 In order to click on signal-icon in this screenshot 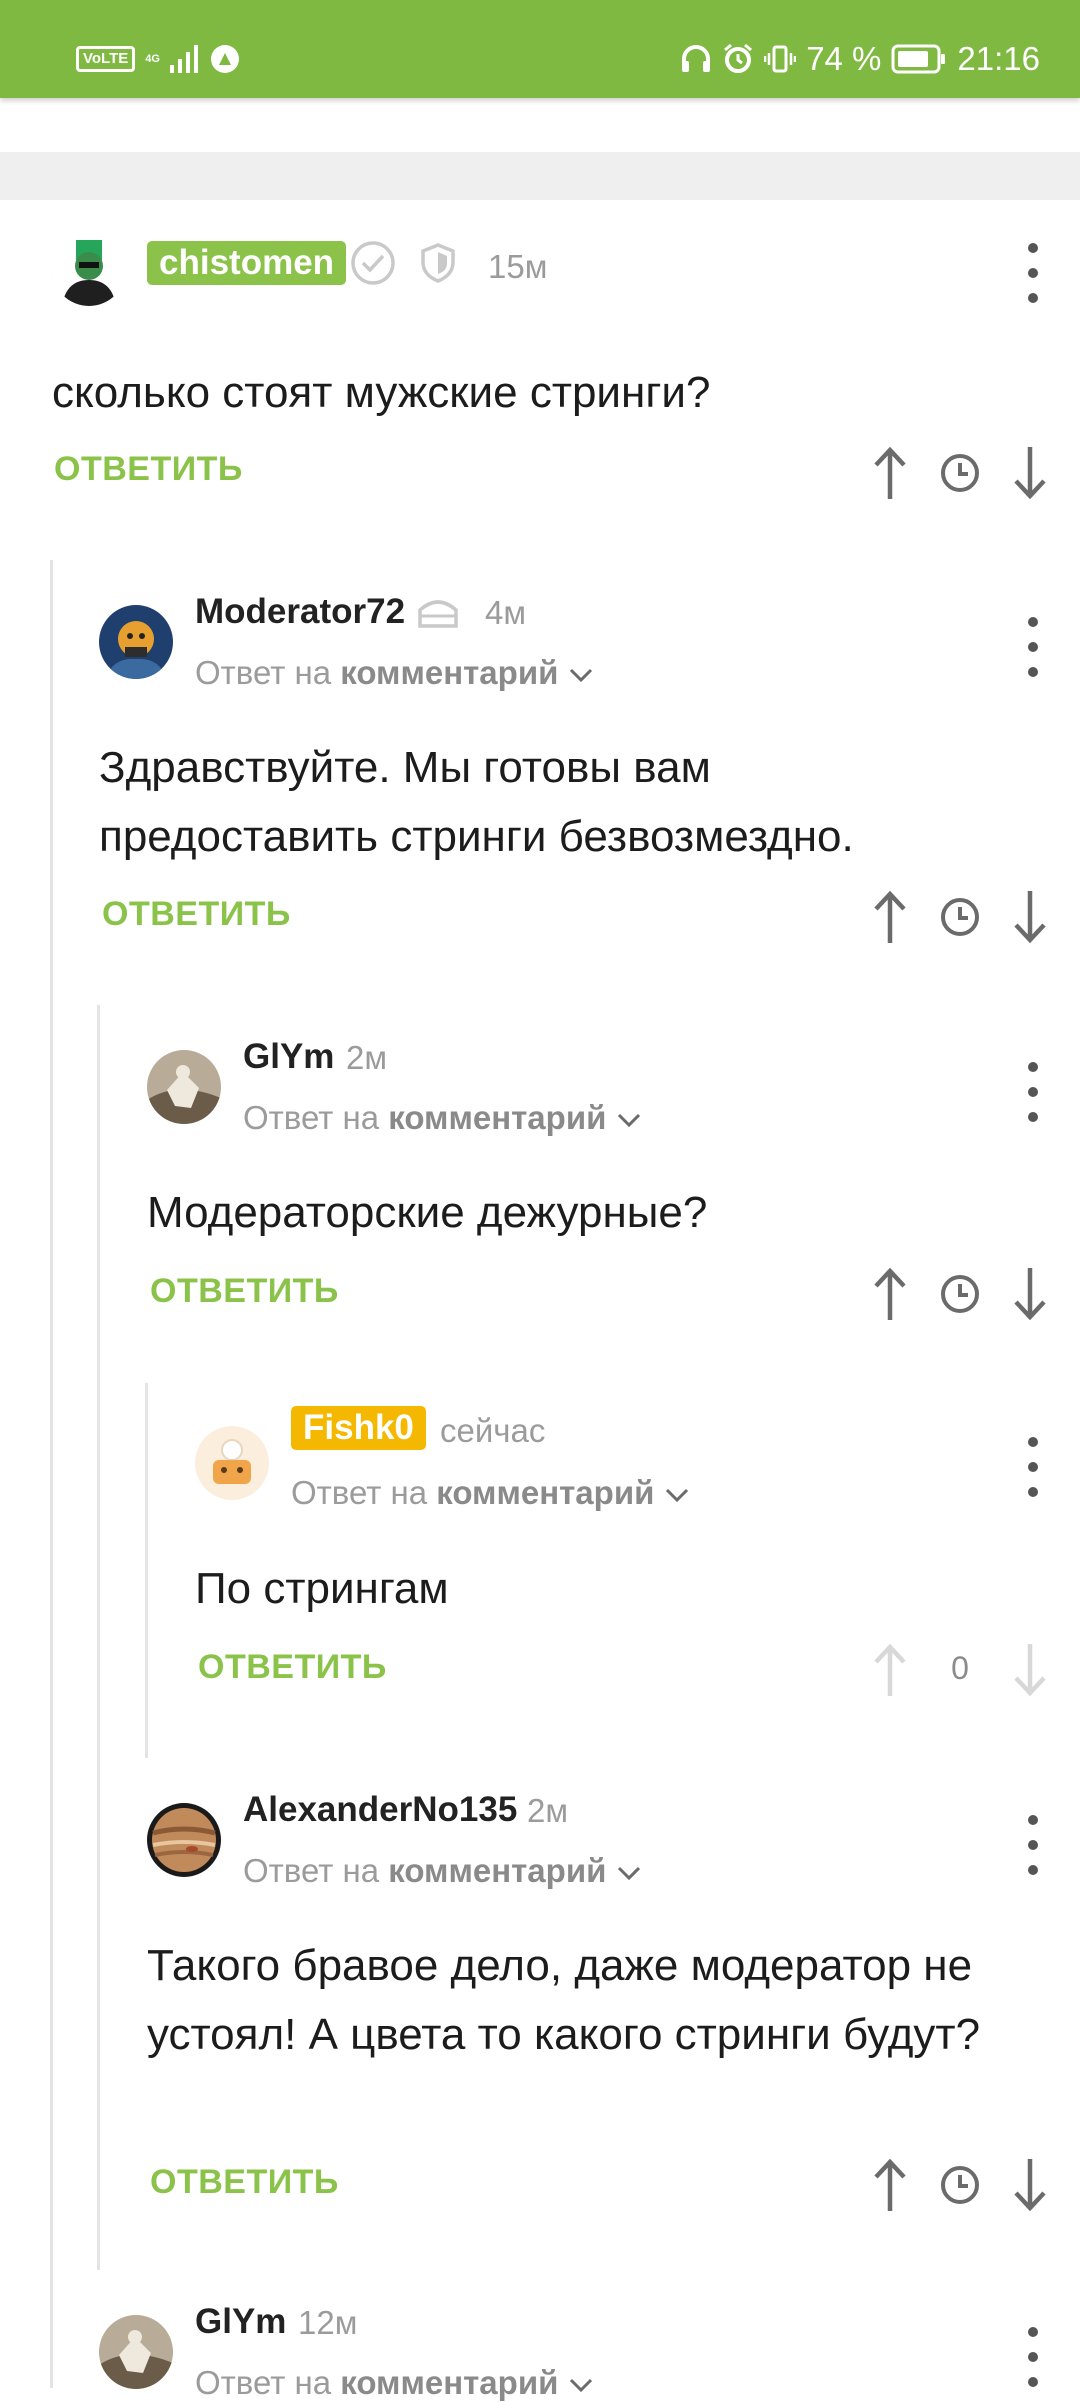, I will do `click(183, 59)`.